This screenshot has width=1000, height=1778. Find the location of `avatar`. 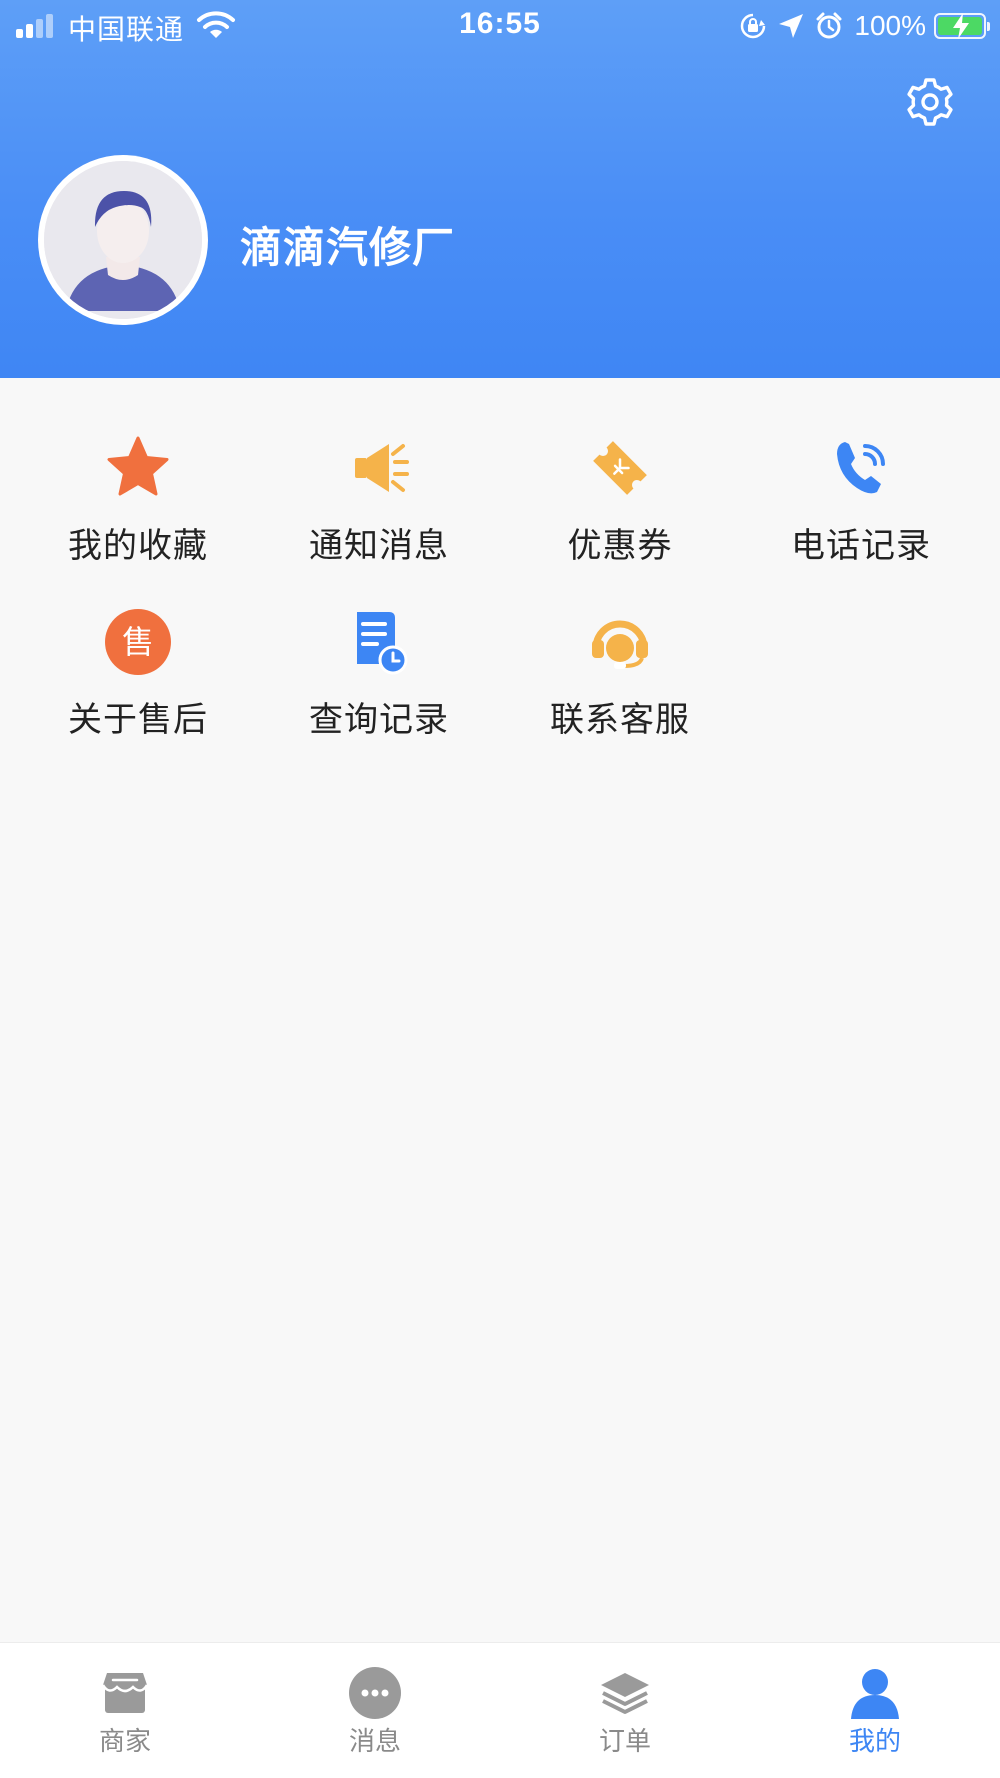

avatar is located at coordinates (123, 240).